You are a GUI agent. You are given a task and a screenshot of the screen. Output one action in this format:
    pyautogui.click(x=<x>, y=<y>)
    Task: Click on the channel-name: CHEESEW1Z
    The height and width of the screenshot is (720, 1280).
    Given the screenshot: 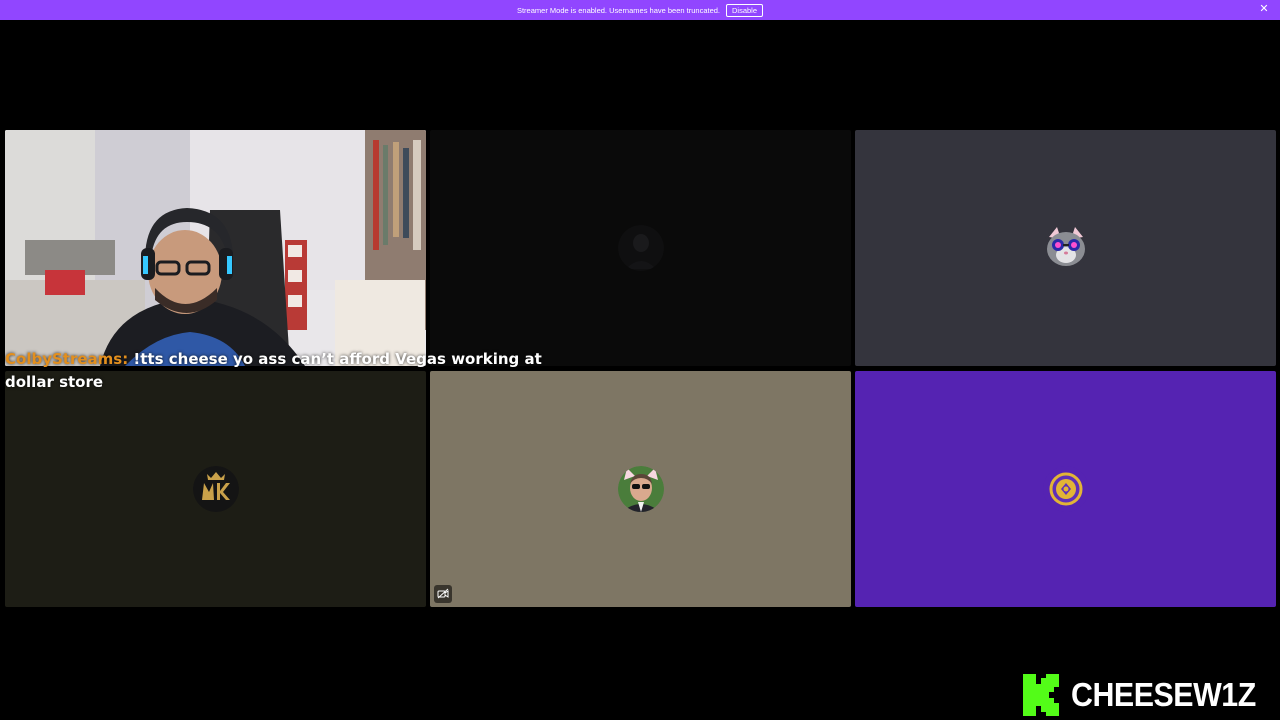 What is the action you would take?
    pyautogui.click(x=1163, y=694)
    